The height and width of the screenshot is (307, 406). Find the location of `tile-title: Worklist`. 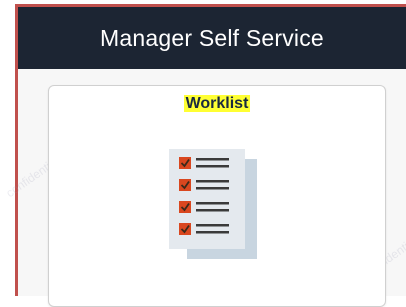

tile-title: Worklist is located at coordinates (217, 104).